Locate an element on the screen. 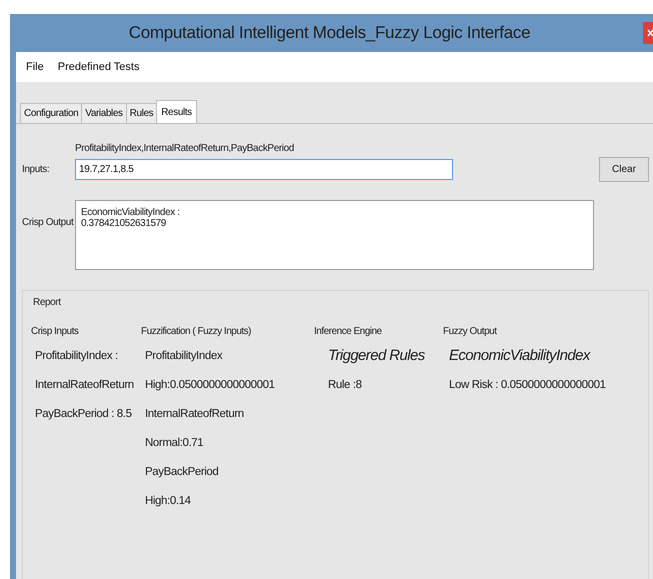 Image resolution: width=653 pixels, height=579 pixels. input-hint: ProfitabilityIndex,InternalRateofReturn,PayBackPeriod is located at coordinates (185, 148).